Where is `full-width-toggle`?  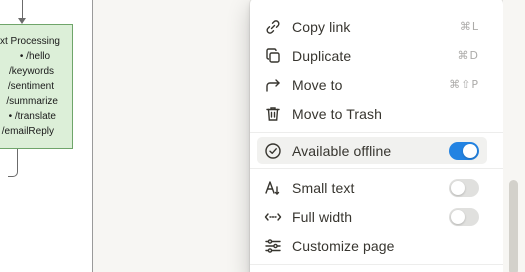 full-width-toggle is located at coordinates (464, 216).